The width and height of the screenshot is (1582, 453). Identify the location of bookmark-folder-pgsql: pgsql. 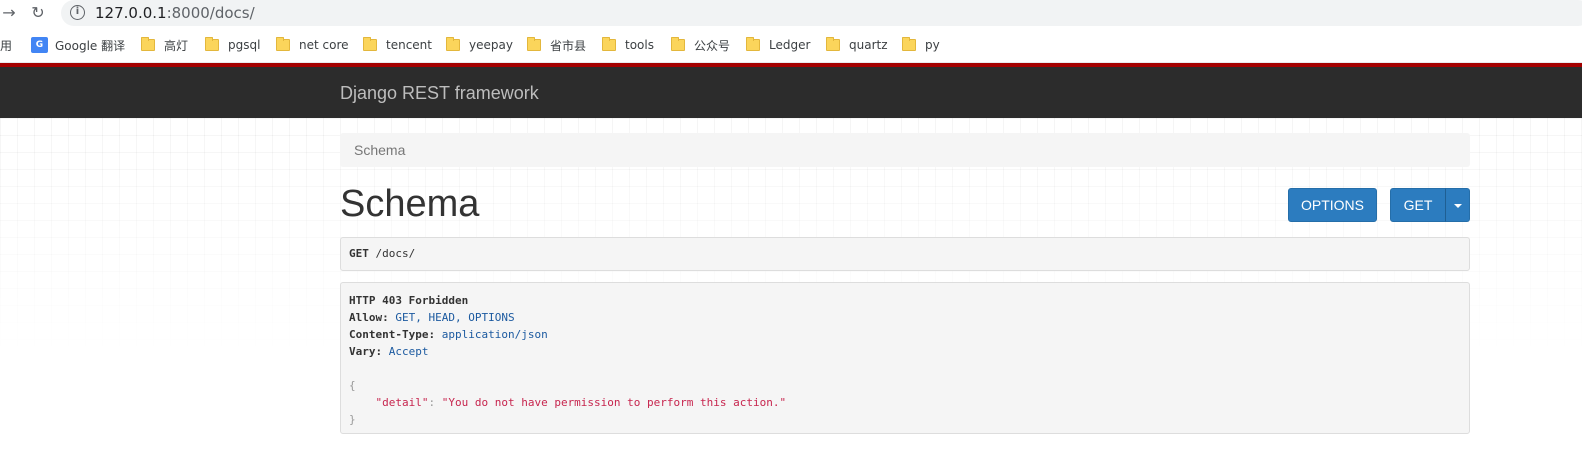
(232, 45).